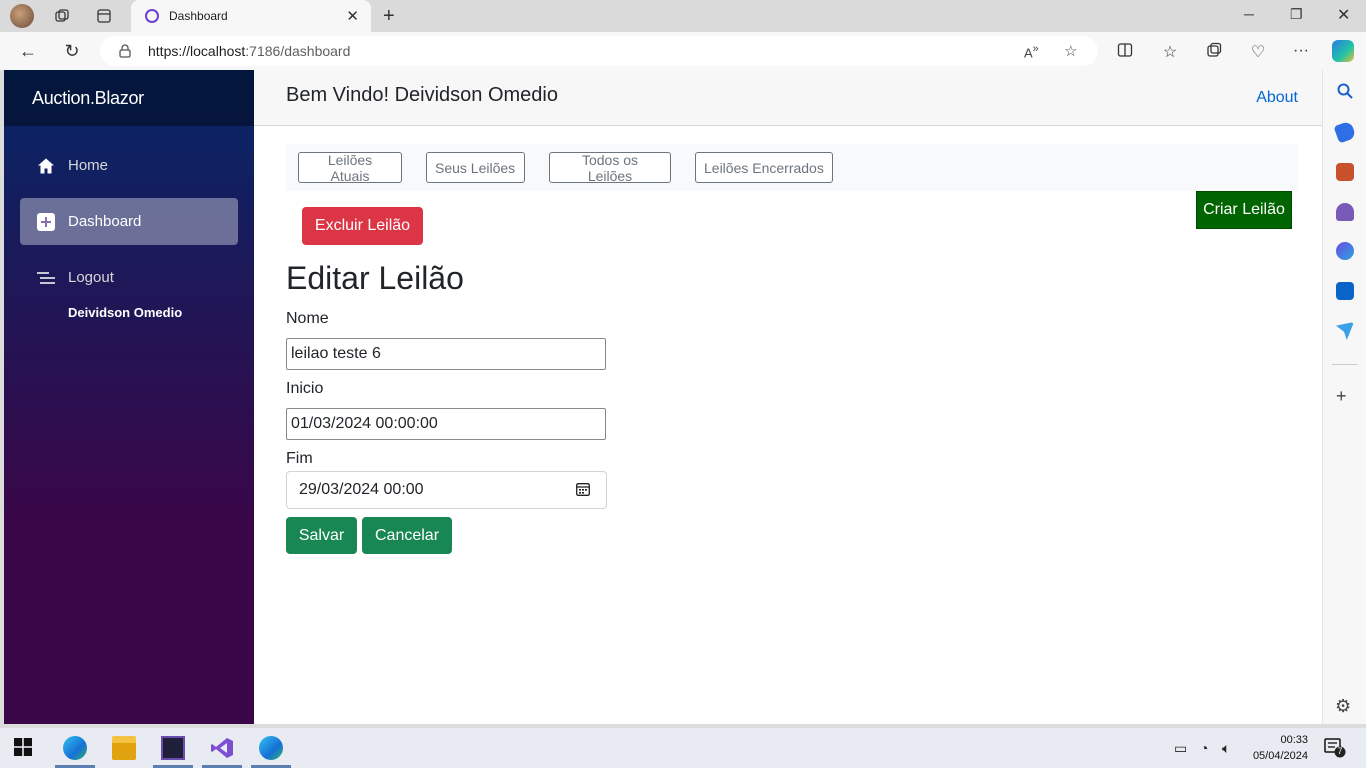  I want to click on nav-item-home: Home, so click(129, 165).